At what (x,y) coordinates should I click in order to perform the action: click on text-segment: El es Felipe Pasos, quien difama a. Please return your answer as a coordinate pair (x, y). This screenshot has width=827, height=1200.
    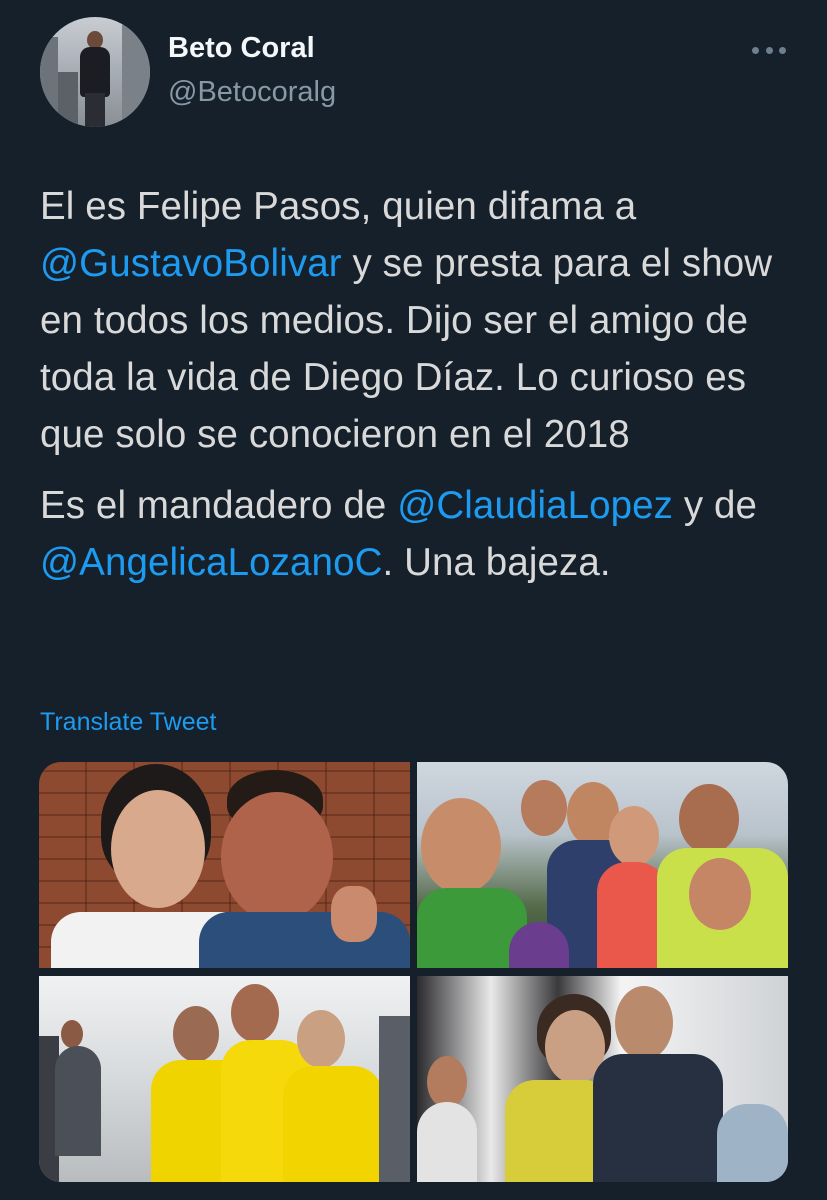
    Looking at the image, I should click on (338, 206).